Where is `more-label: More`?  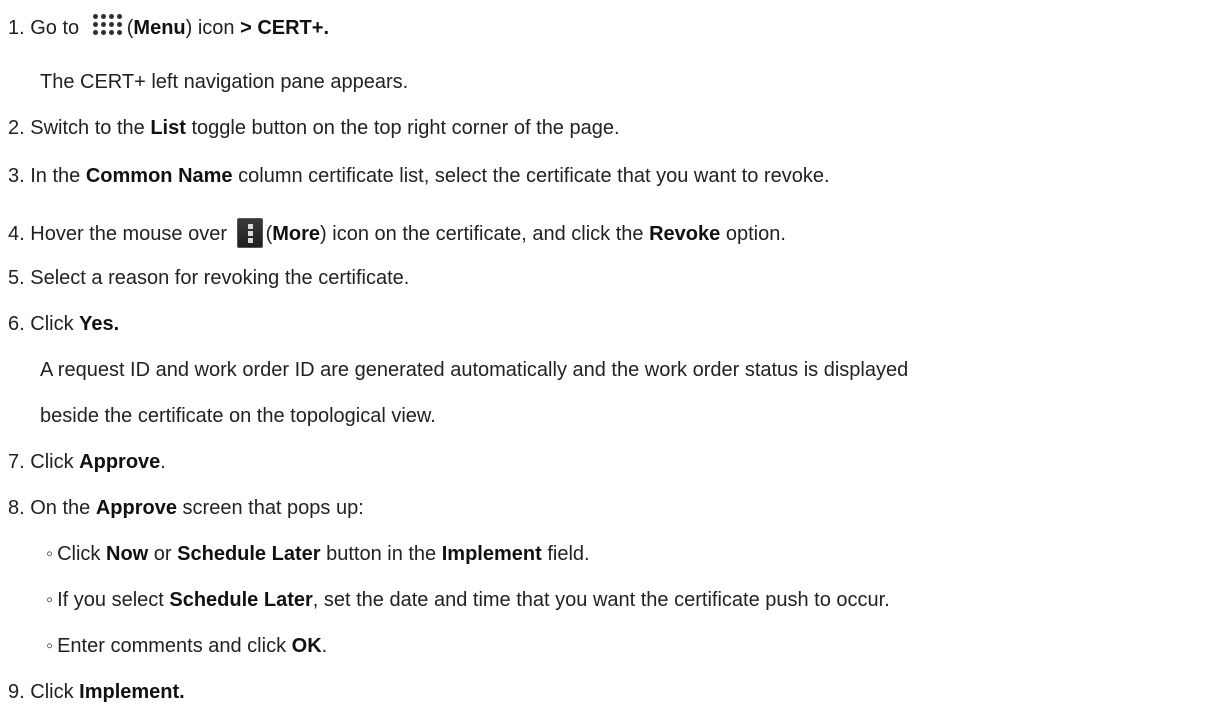 more-label: More is located at coordinates (296, 234).